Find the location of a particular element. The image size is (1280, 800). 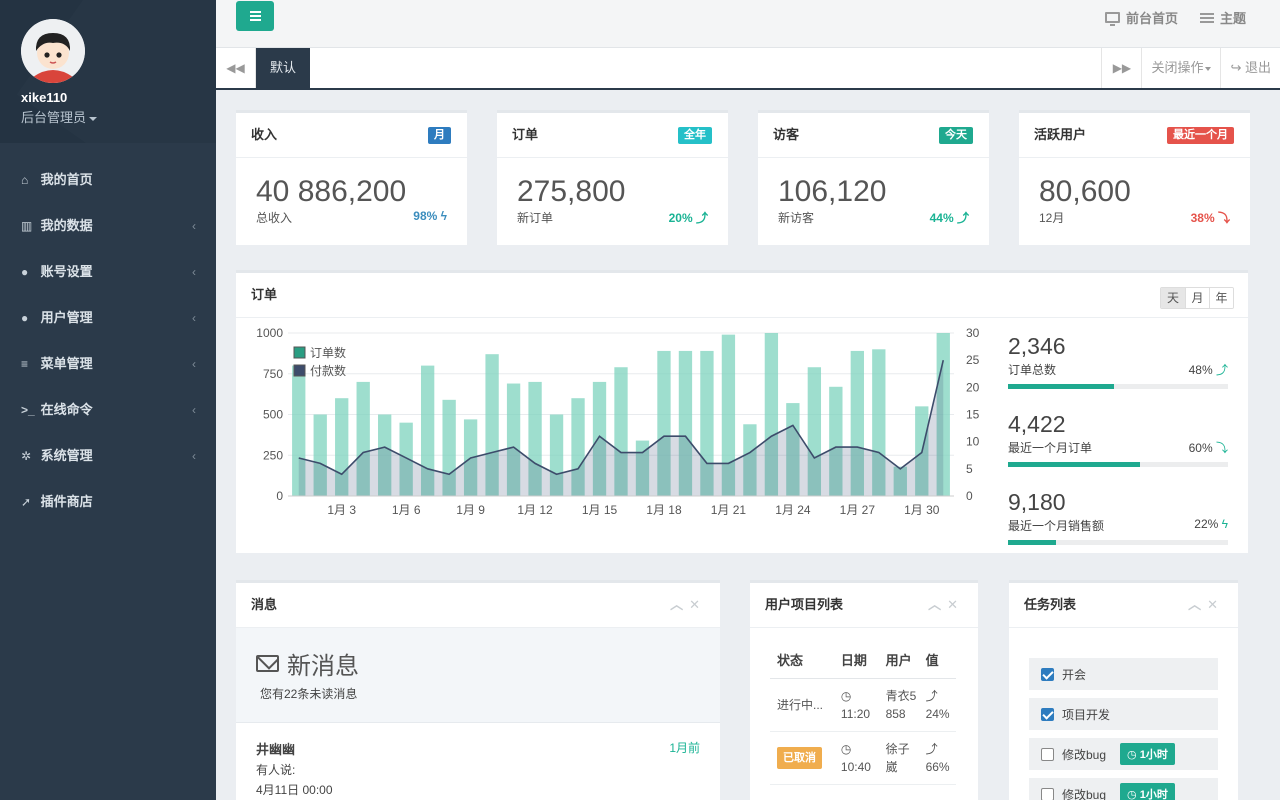

stat-card-header: 收入 月 is located at coordinates (351, 135).